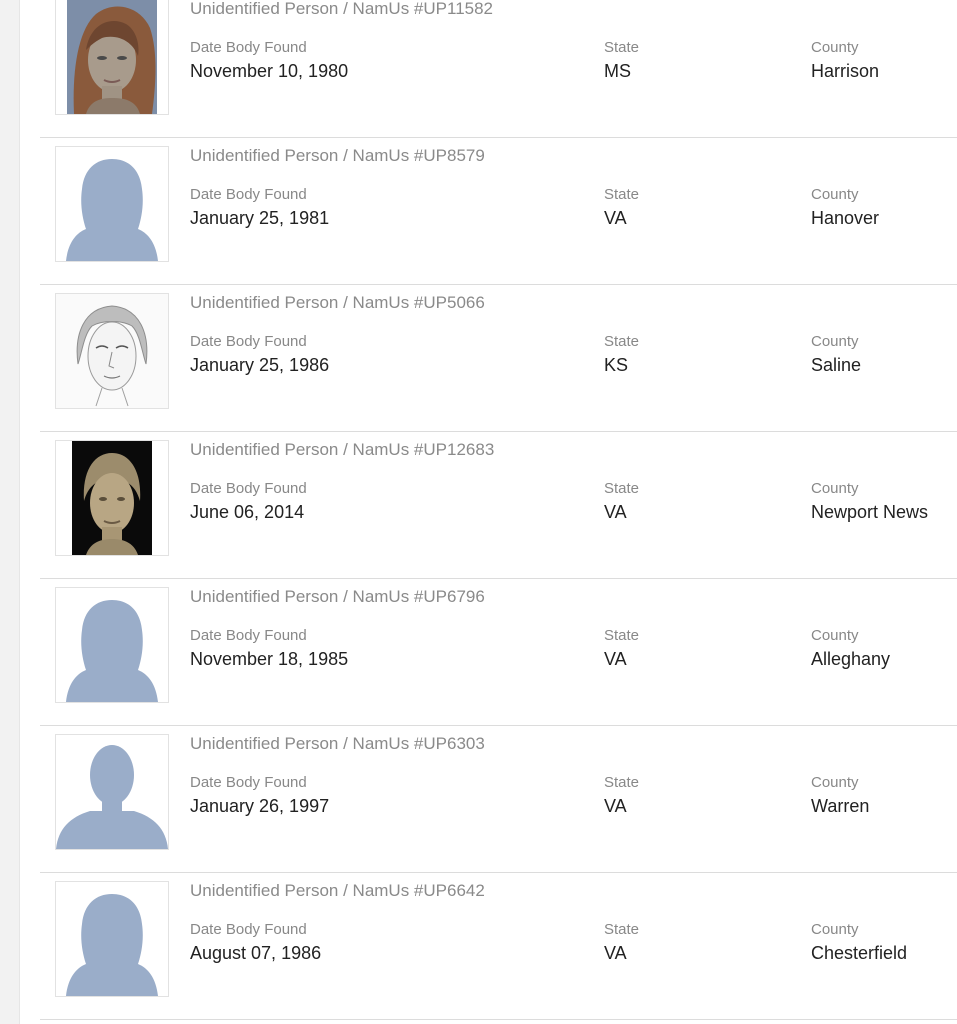 This screenshot has height=1024, width=957. Describe the element at coordinates (836, 365) in the screenshot. I see `county-value: Saline` at that location.